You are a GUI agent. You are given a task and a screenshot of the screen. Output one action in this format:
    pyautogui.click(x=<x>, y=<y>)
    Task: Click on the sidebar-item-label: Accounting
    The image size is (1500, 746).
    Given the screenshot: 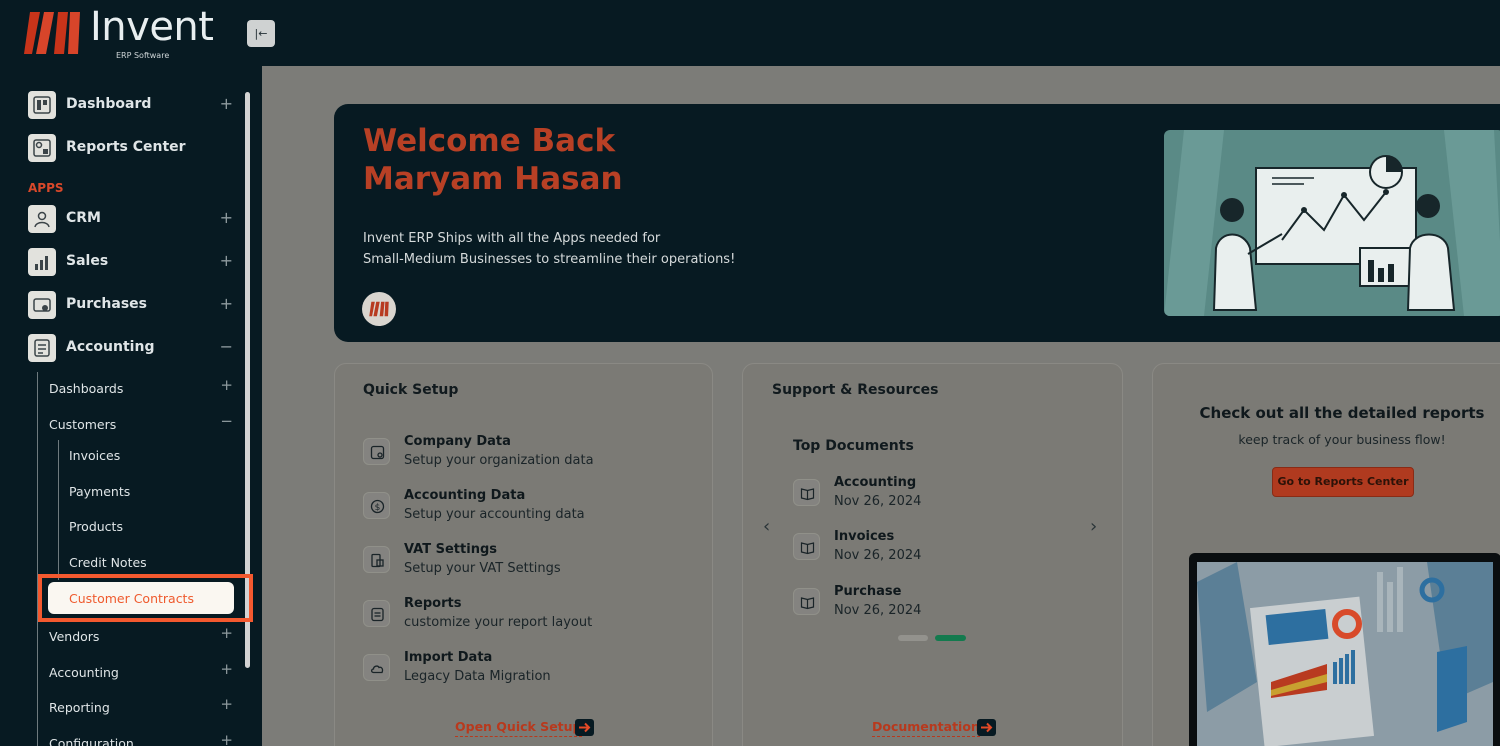 What is the action you would take?
    pyautogui.click(x=84, y=672)
    